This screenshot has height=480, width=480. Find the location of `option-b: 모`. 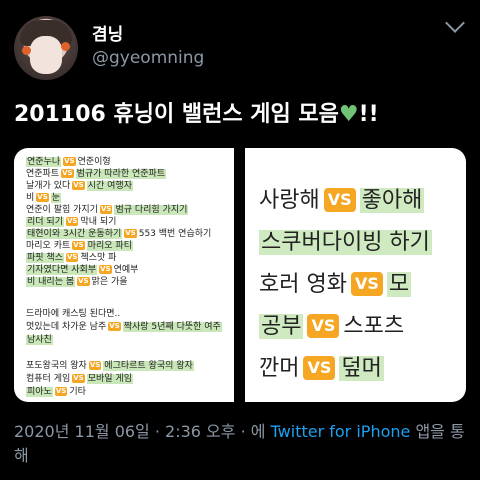

option-b: 모 is located at coordinates (399, 284).